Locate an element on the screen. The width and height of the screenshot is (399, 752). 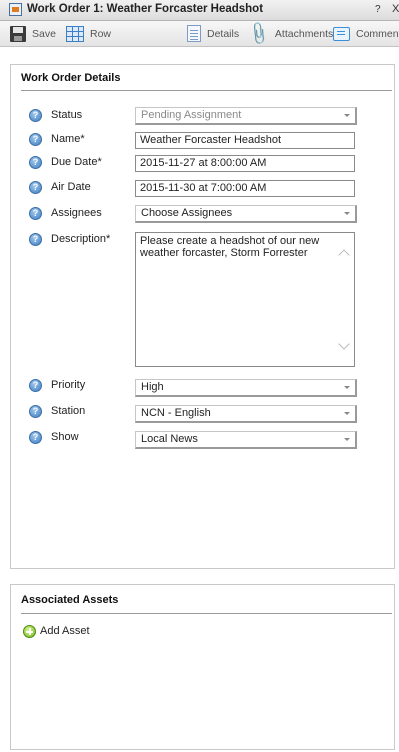
save-label: Save is located at coordinates (44, 33).